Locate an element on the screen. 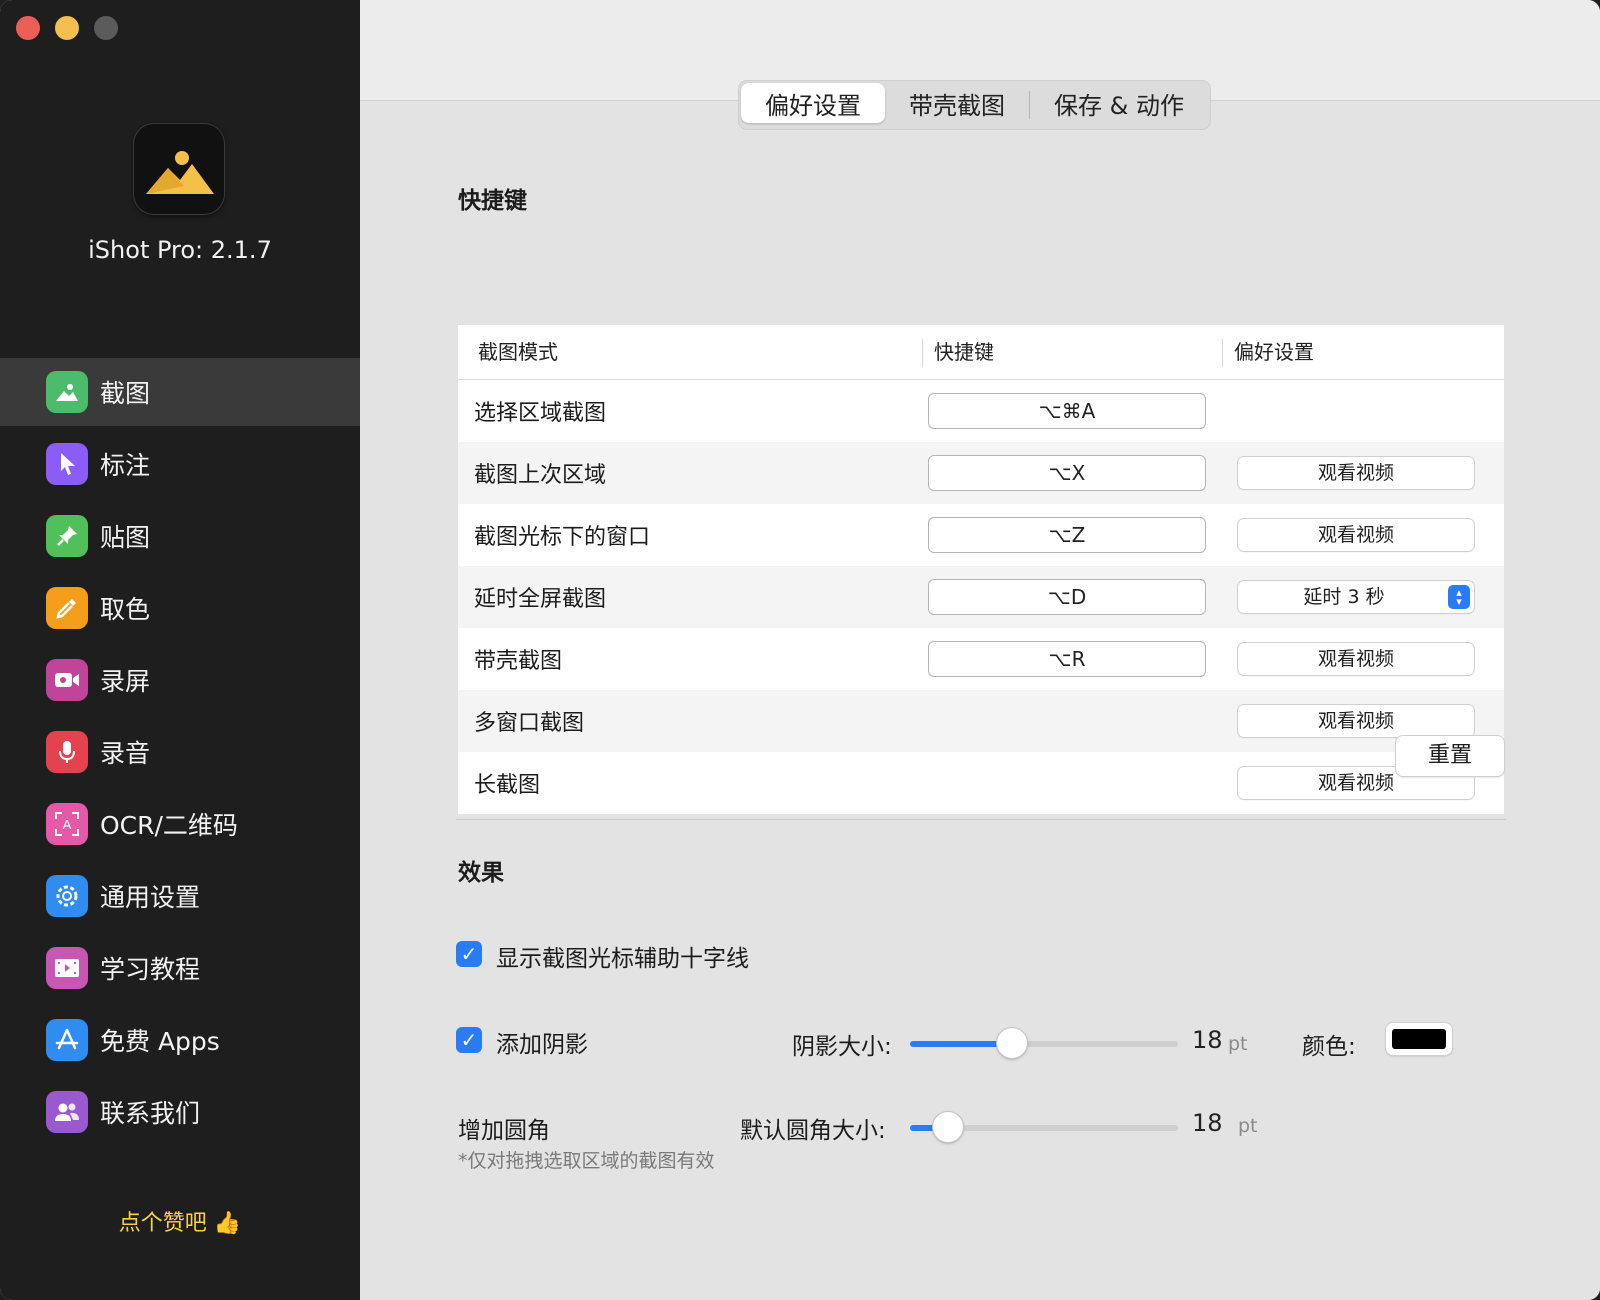  gear-icon is located at coordinates (67, 896).